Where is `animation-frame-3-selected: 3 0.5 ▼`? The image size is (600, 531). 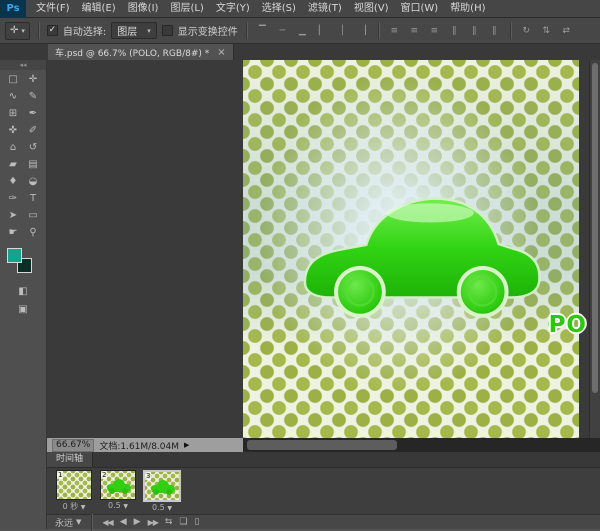 animation-frame-3-selected: 3 0.5 ▼ is located at coordinates (162, 491).